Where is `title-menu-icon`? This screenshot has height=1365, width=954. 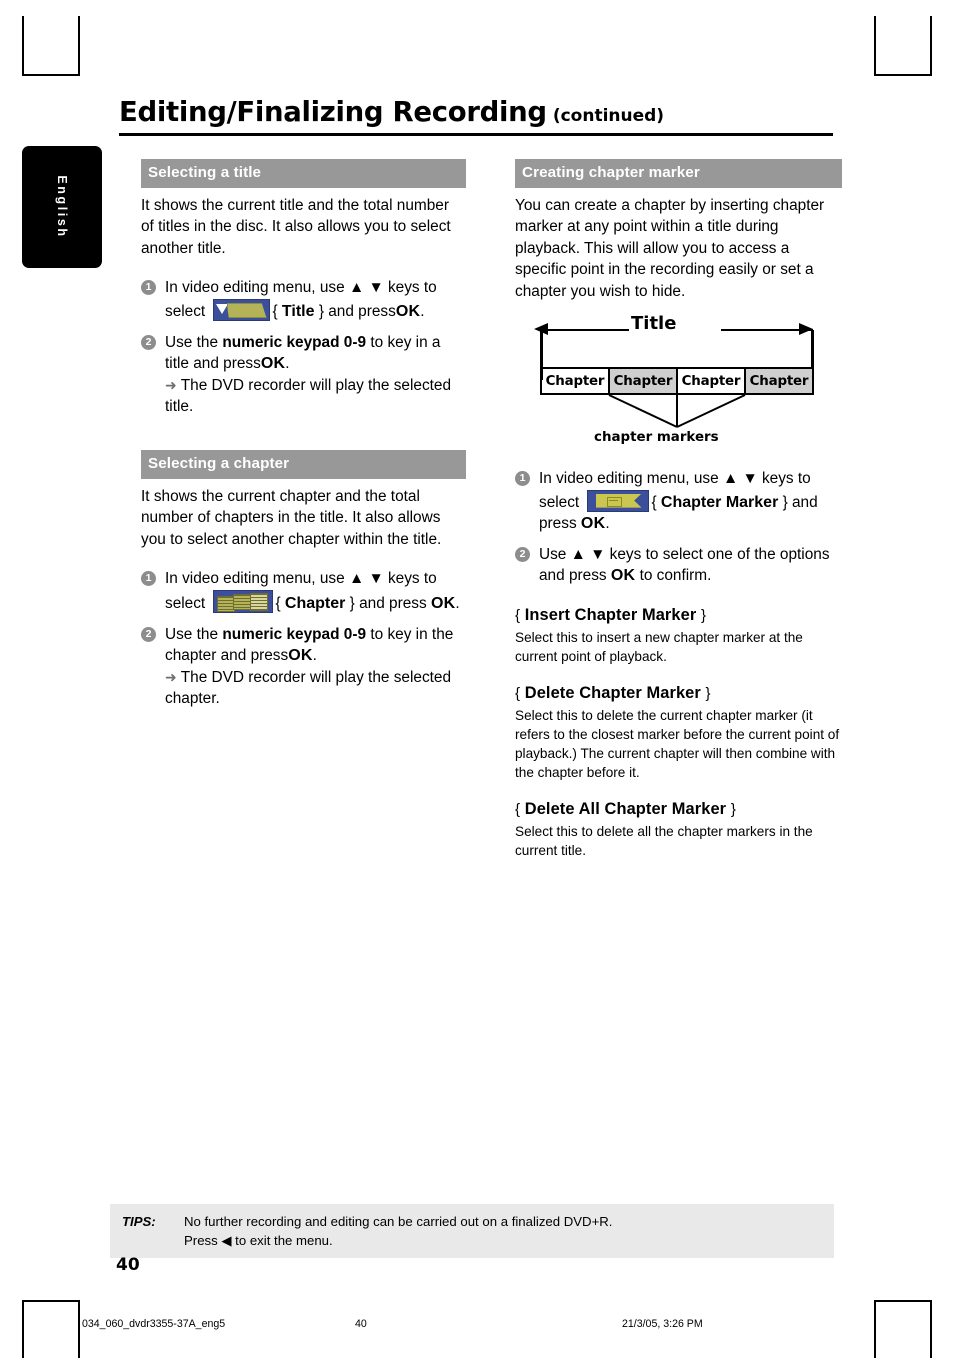 title-menu-icon is located at coordinates (241, 309).